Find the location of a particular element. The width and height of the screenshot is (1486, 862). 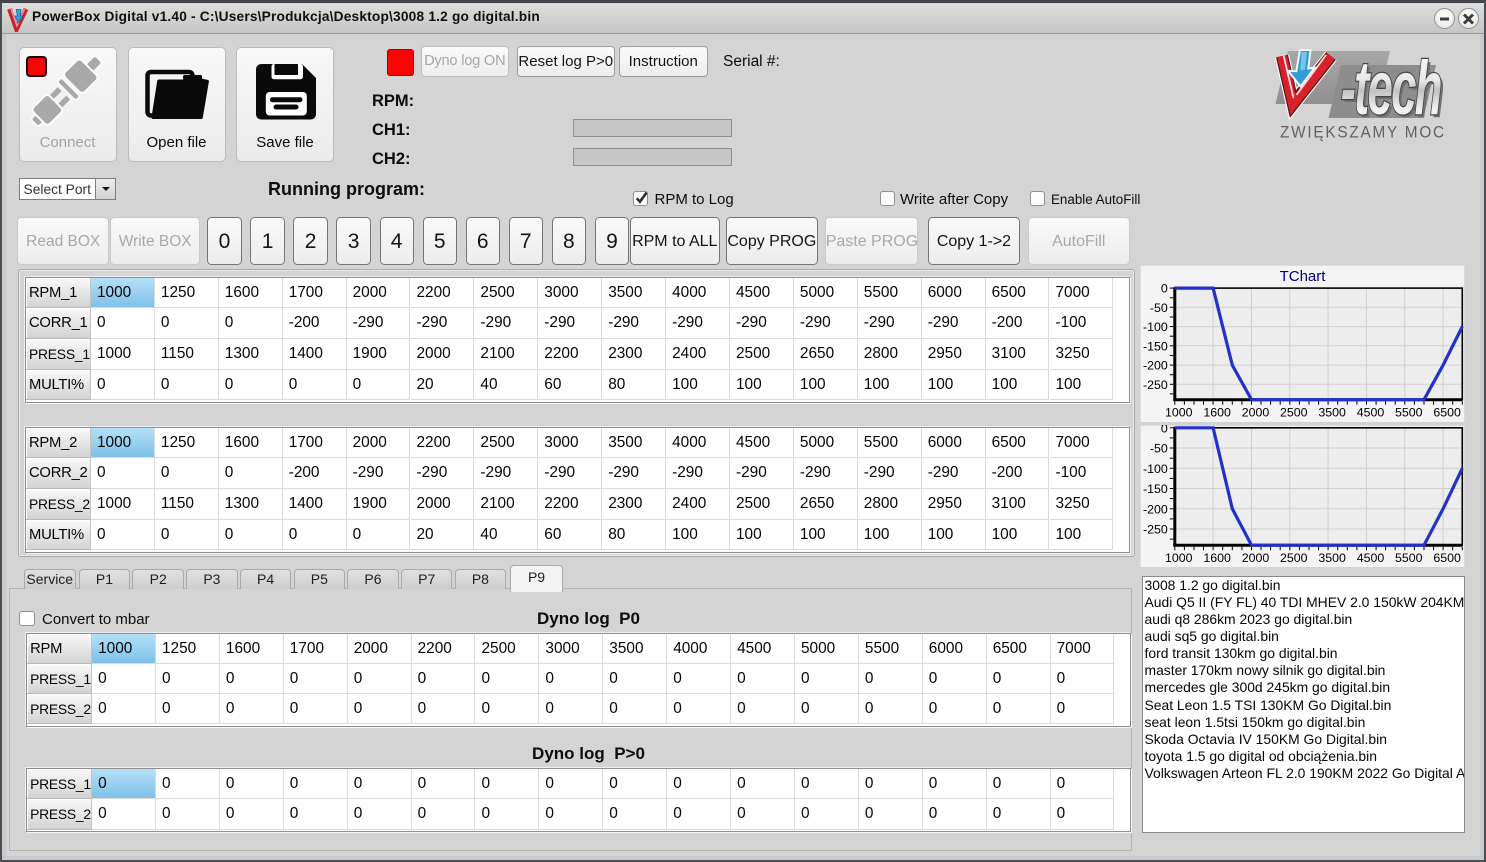

svg-text: ZWIĘKSZAMY MOC is located at coordinates (1363, 133).